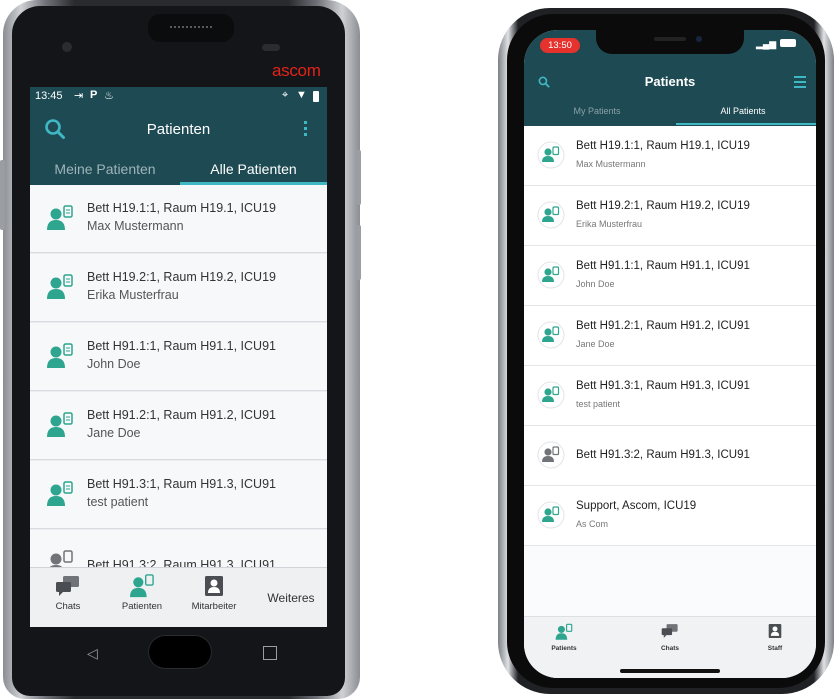 This screenshot has width=839, height=699. What do you see at coordinates (301, 95) in the screenshot?
I see `wifi-icon: ▼` at bounding box center [301, 95].